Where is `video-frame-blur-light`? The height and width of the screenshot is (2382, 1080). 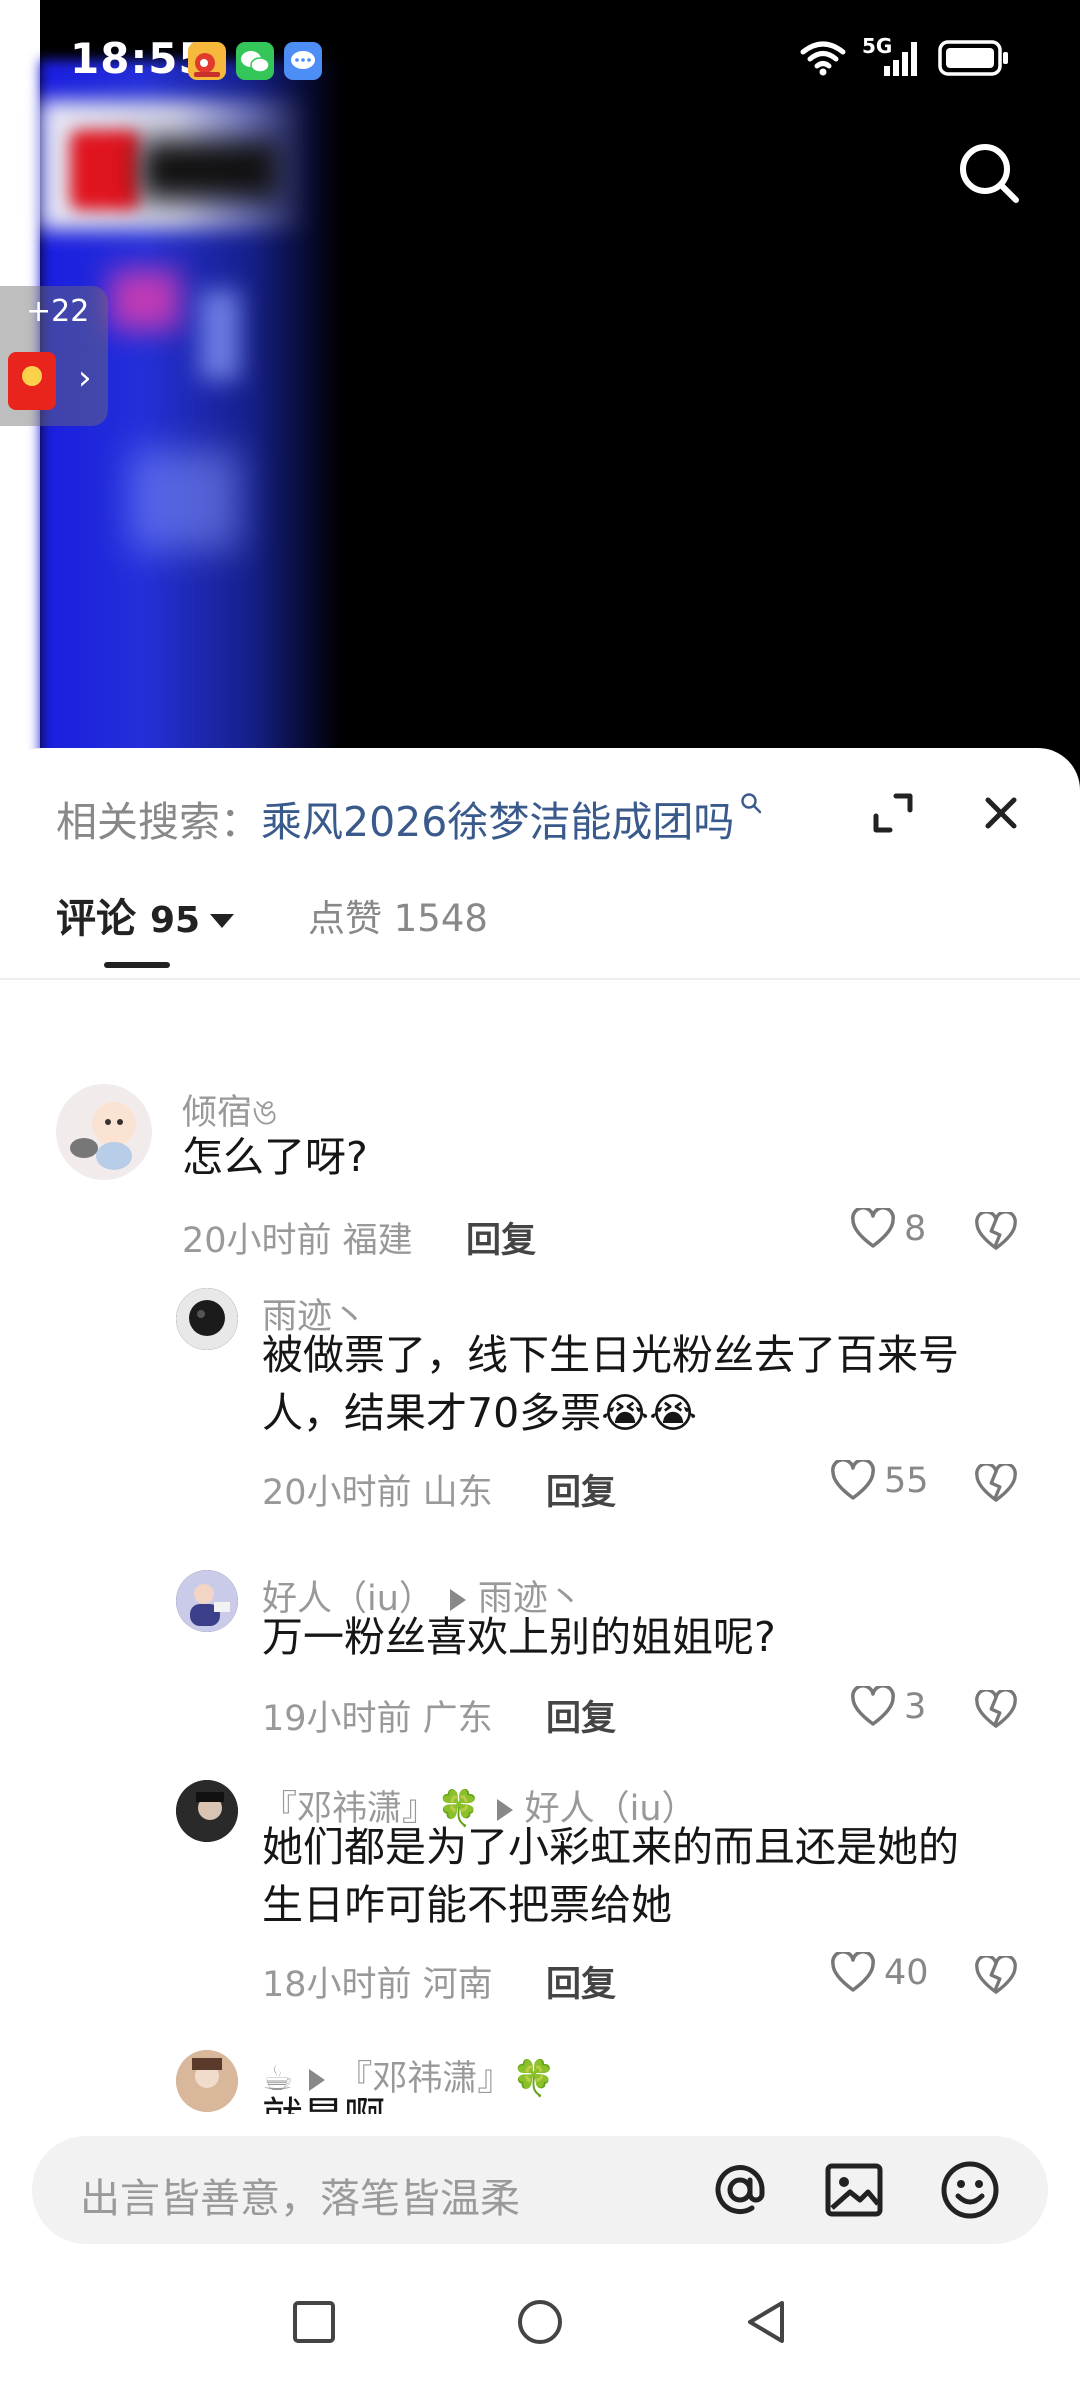
video-frame-blur-light is located at coordinates (220, 335).